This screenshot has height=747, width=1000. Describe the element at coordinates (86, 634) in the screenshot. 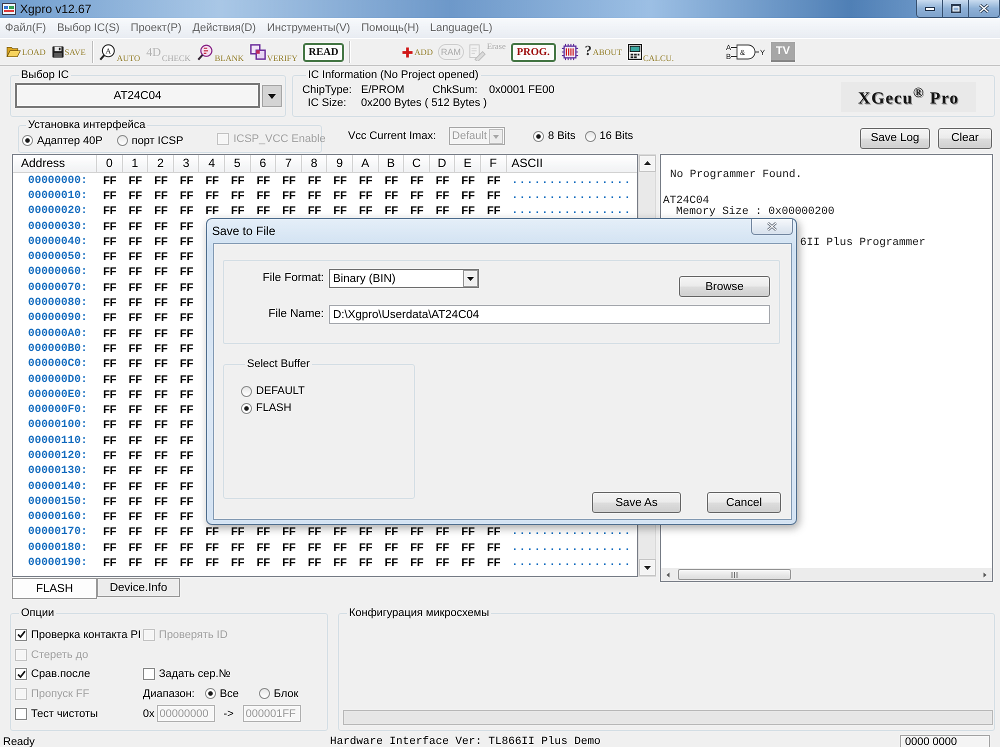

I see `checkbox-label: Проверка контакта PI` at that location.